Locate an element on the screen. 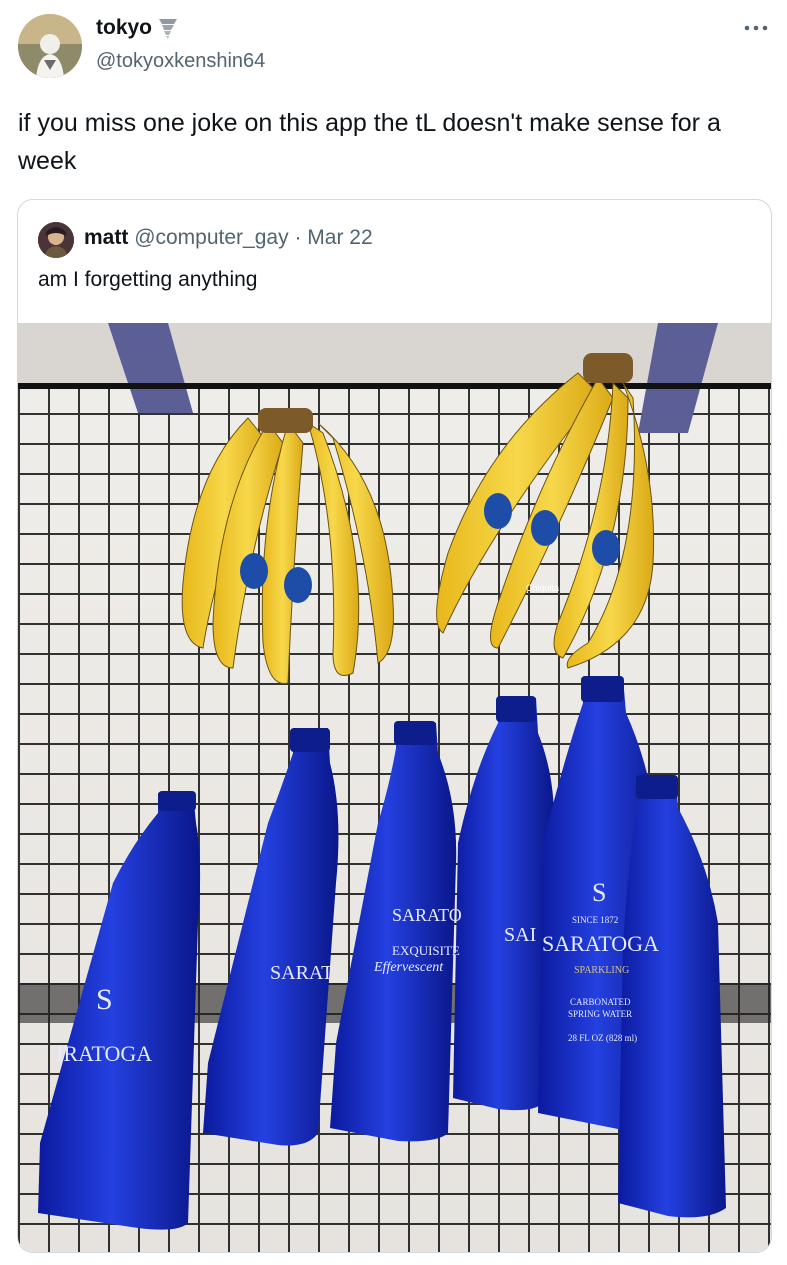  bottle-label-brand-2: SARAT is located at coordinates (301, 973).